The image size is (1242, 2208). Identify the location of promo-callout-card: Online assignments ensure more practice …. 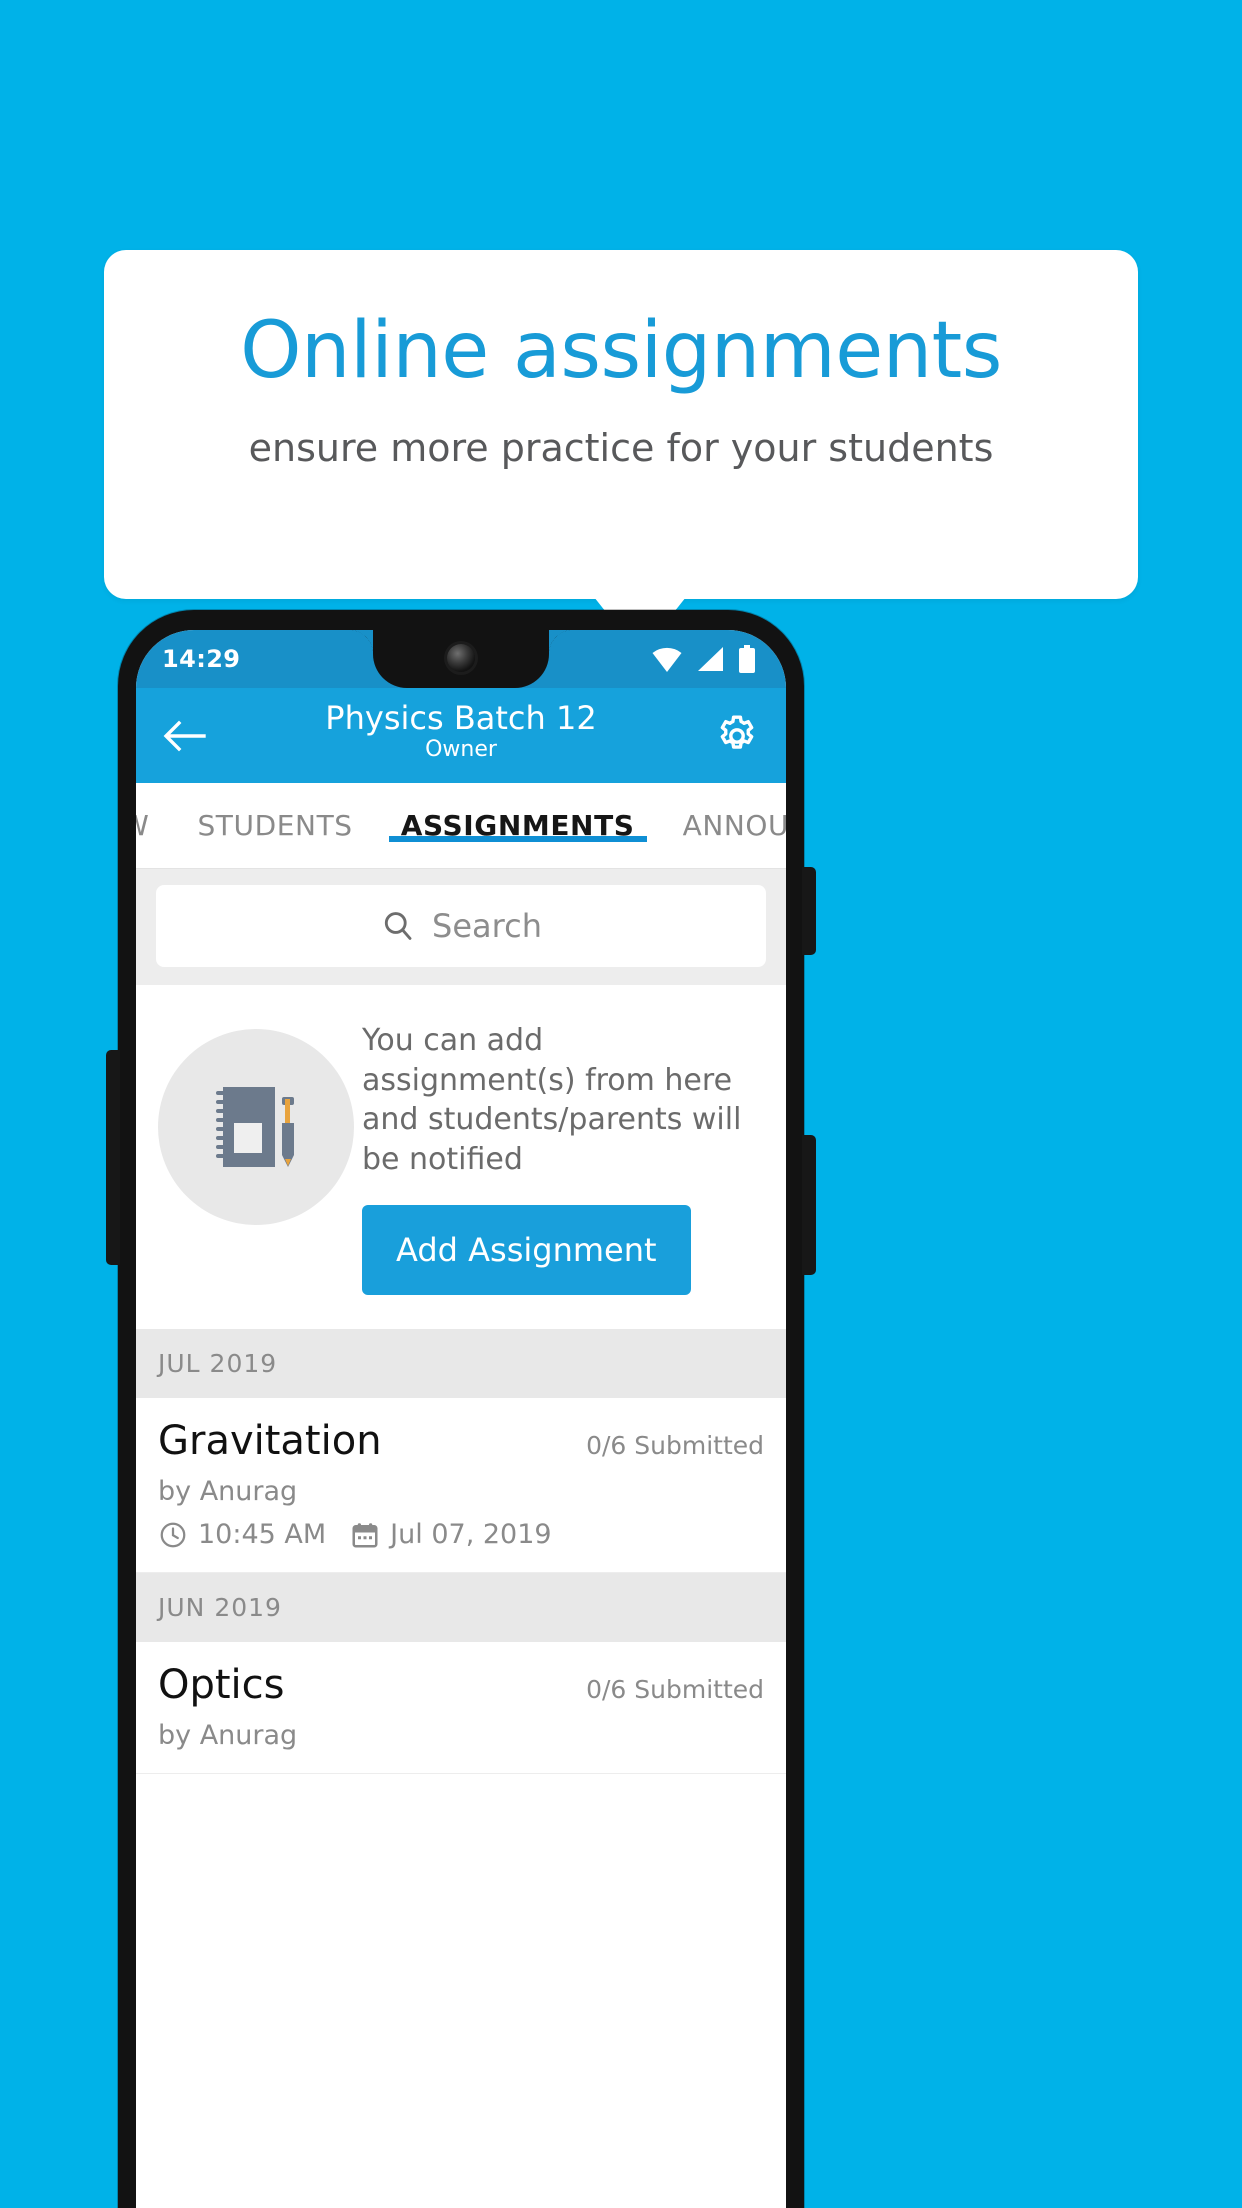
(621, 424).